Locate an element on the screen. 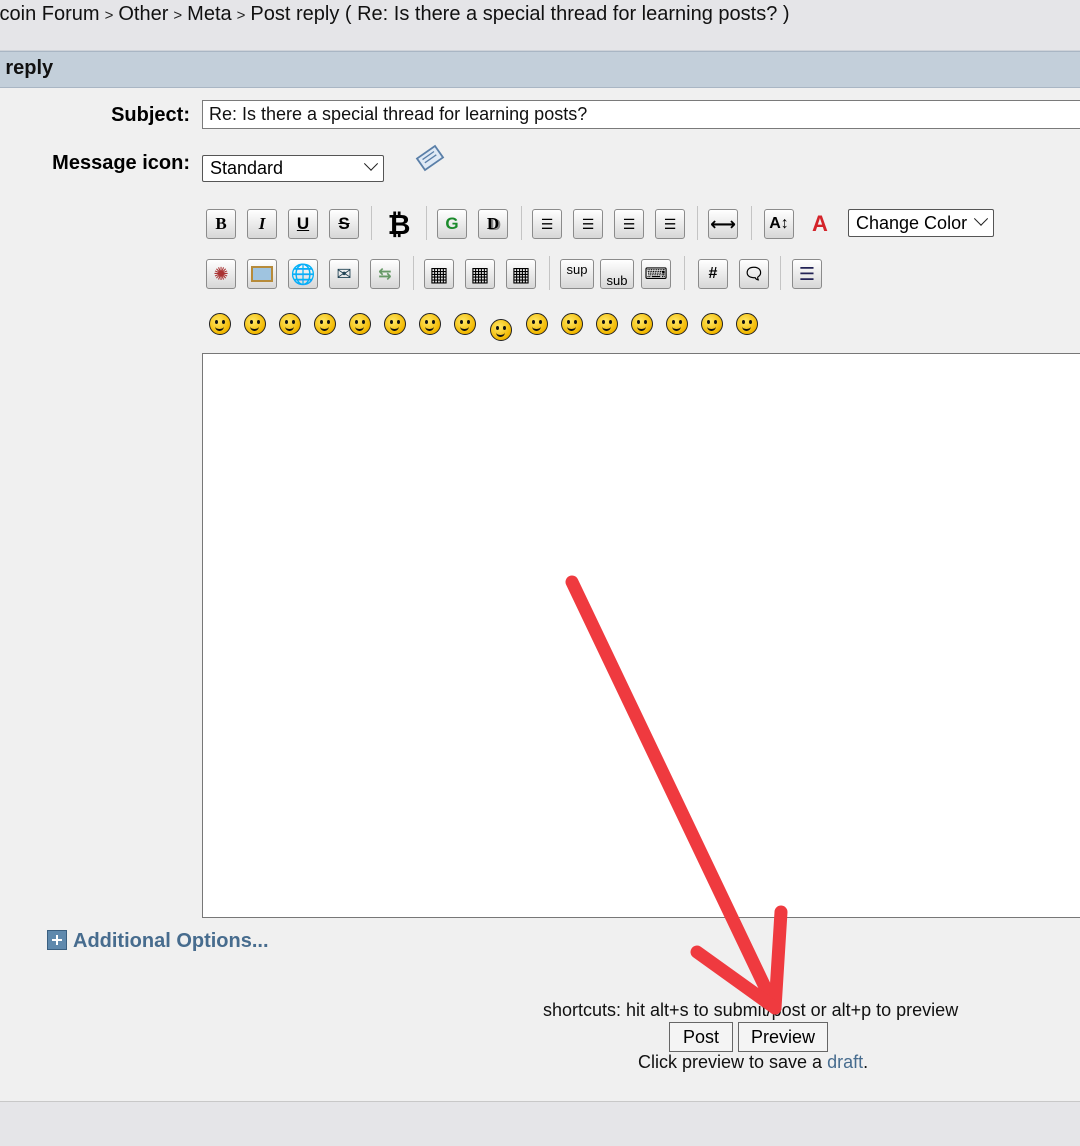 The height and width of the screenshot is (1146, 1080). annotation-arrow-icon is located at coordinates (676, 795).